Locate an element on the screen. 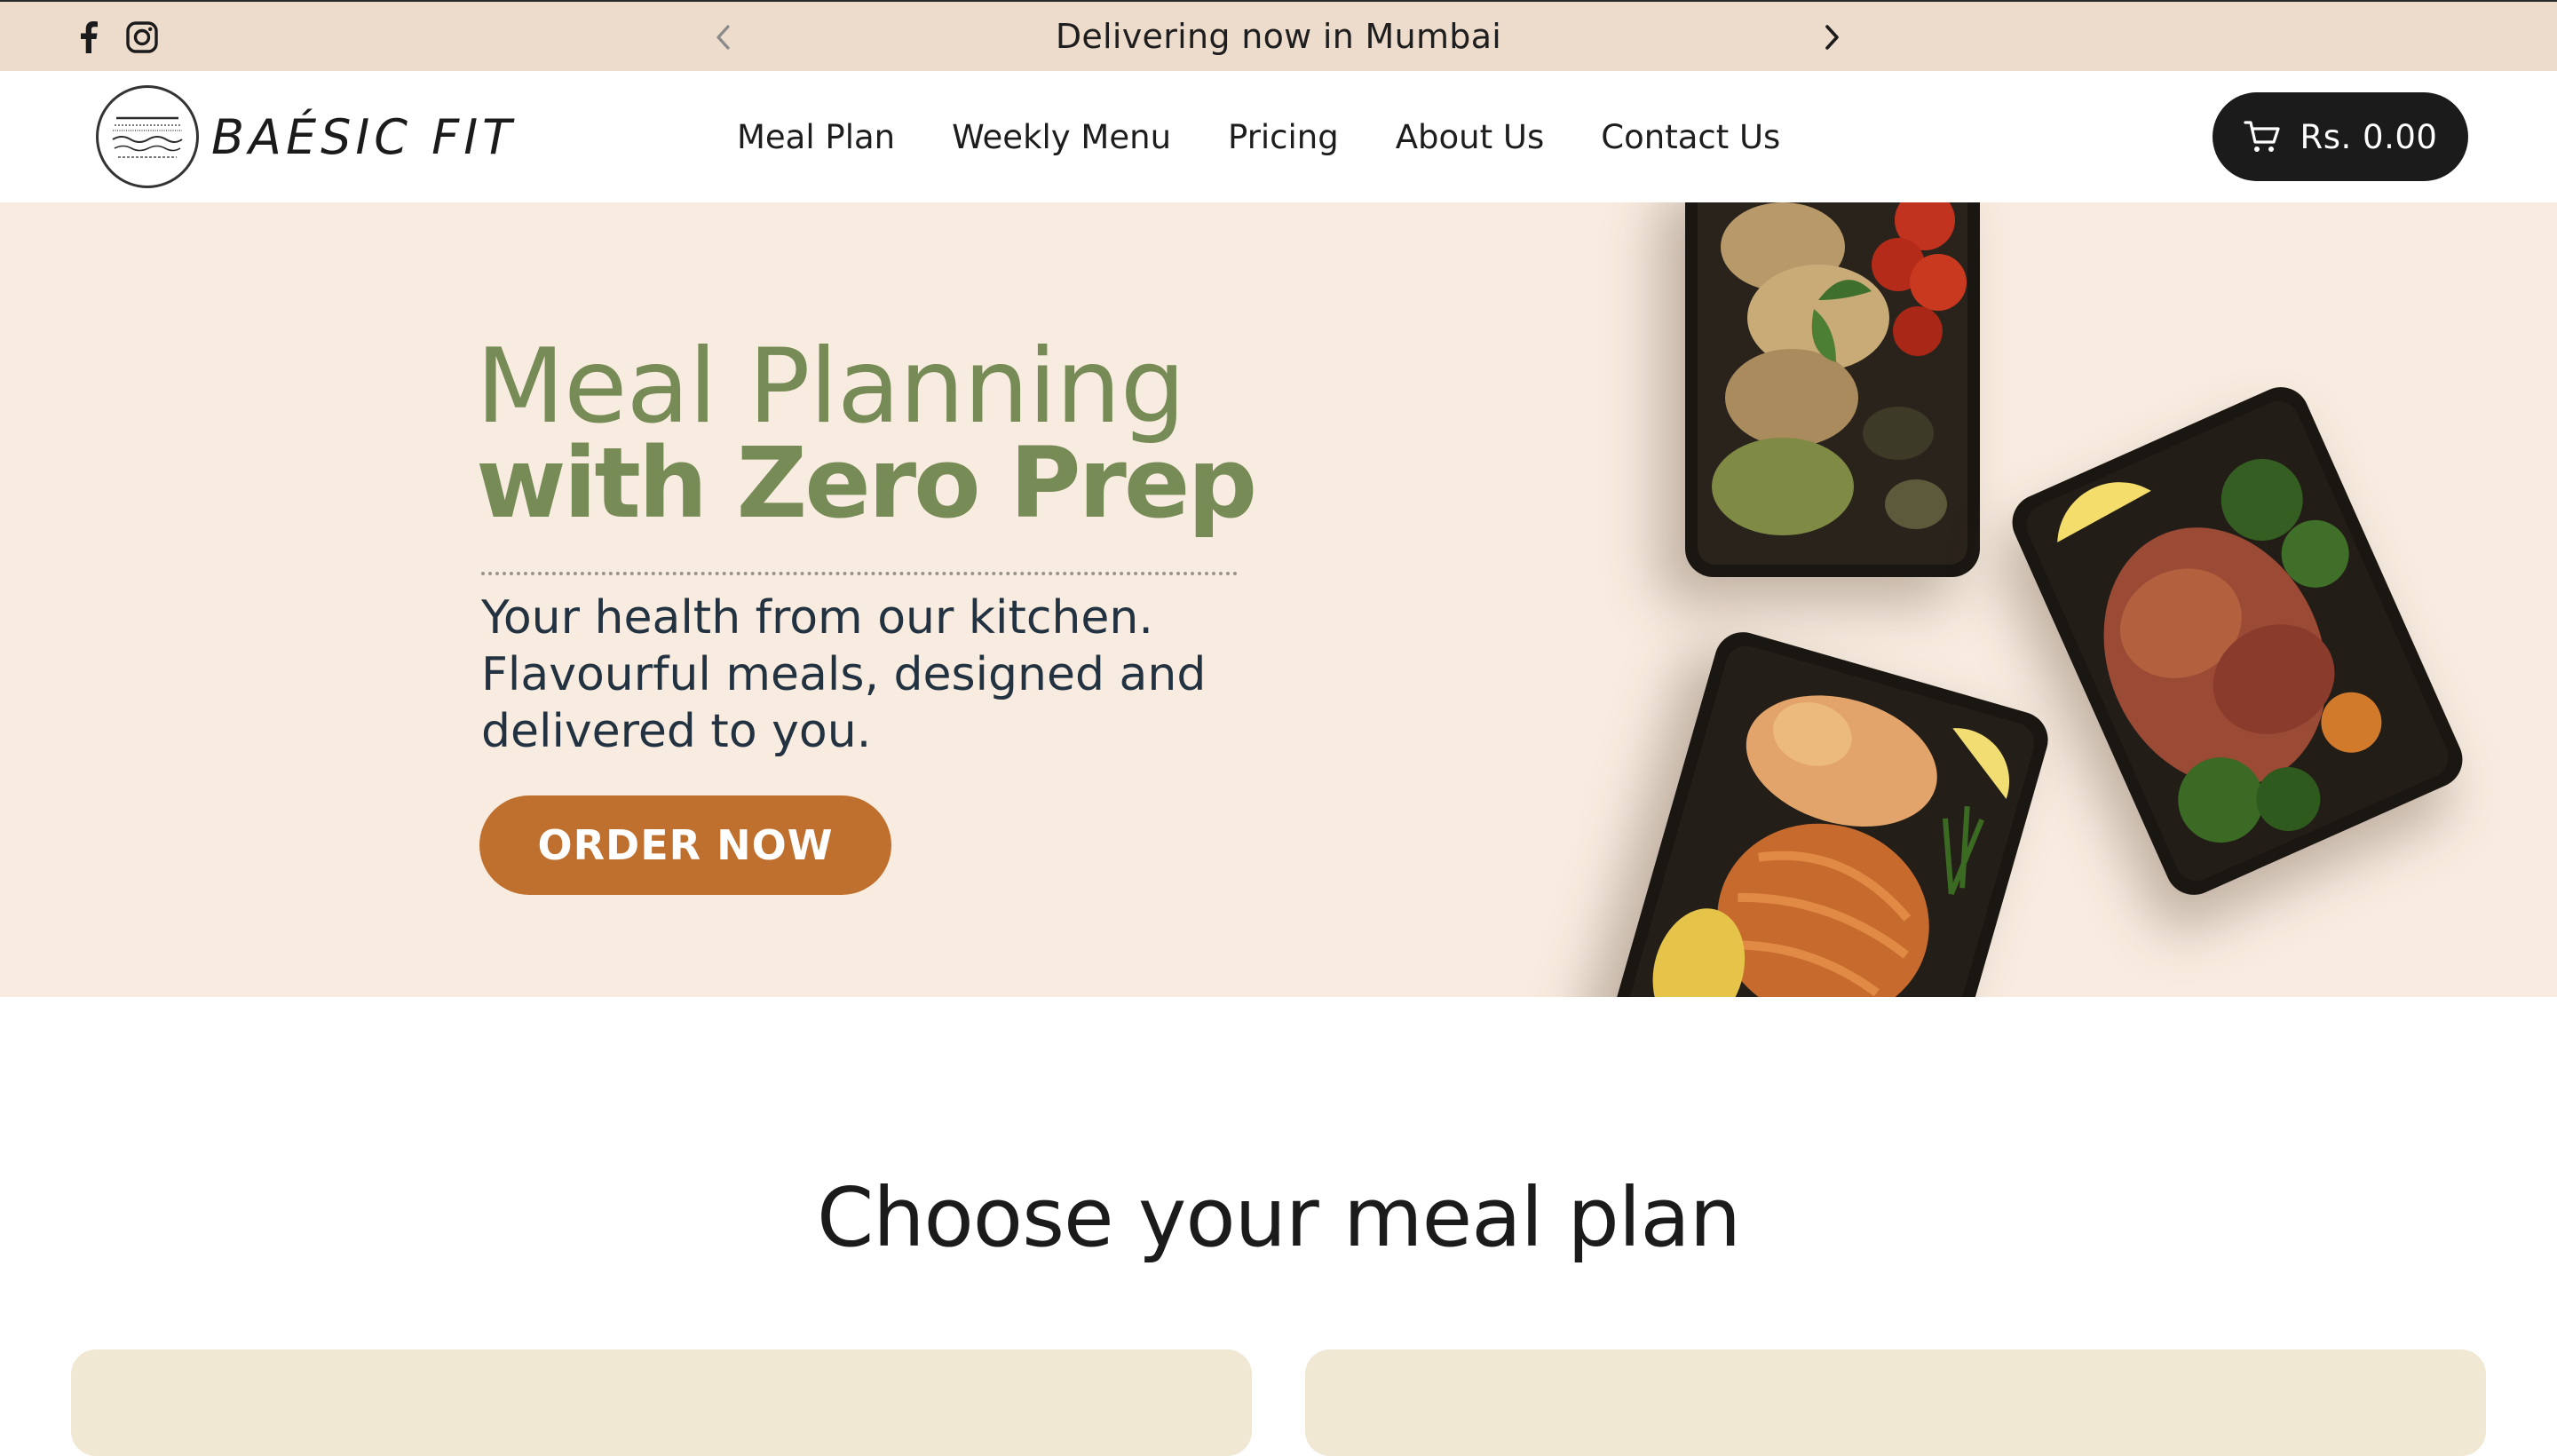 The width and height of the screenshot is (2557, 1456). order-now-button: ORDER NOW is located at coordinates (685, 845).